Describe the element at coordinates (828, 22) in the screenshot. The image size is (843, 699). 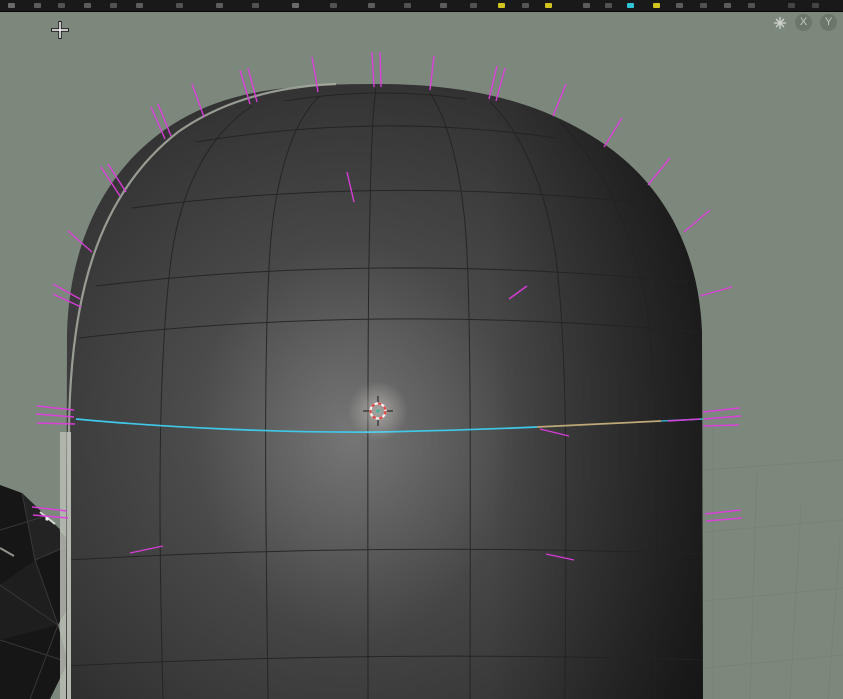
I see `axis-y-button: Y` at that location.